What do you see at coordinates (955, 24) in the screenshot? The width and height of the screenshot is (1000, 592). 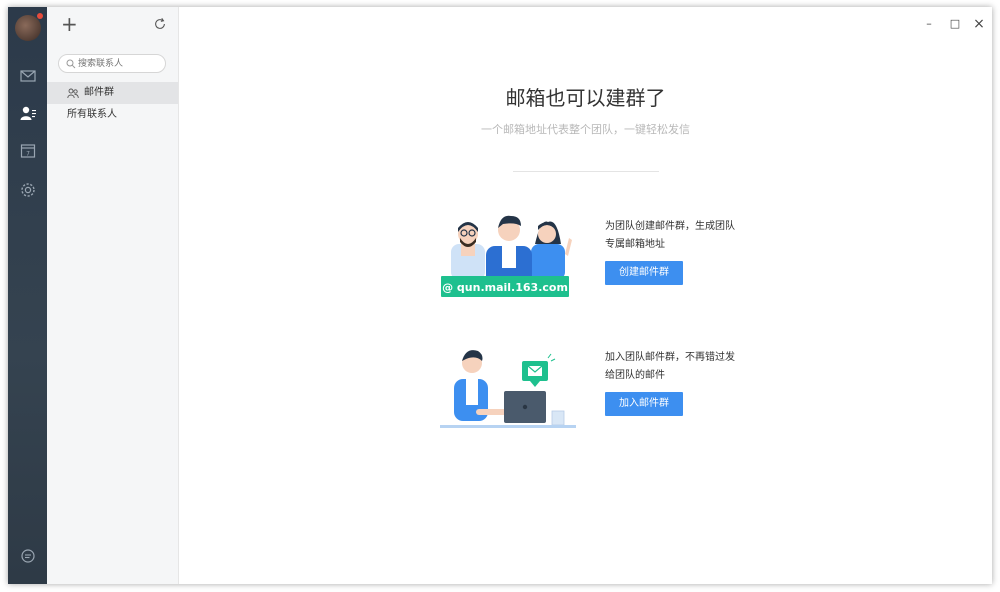 I see `maximize-button: □` at bounding box center [955, 24].